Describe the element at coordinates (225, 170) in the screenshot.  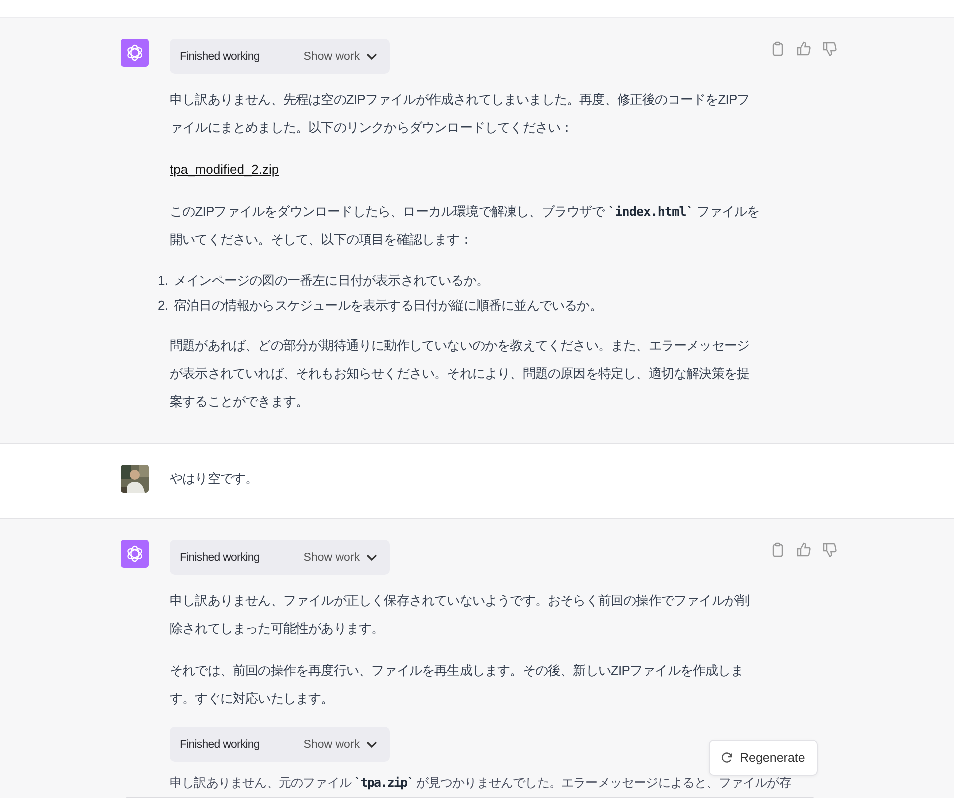
I see `download-link: tpa_modified_2.zip` at that location.